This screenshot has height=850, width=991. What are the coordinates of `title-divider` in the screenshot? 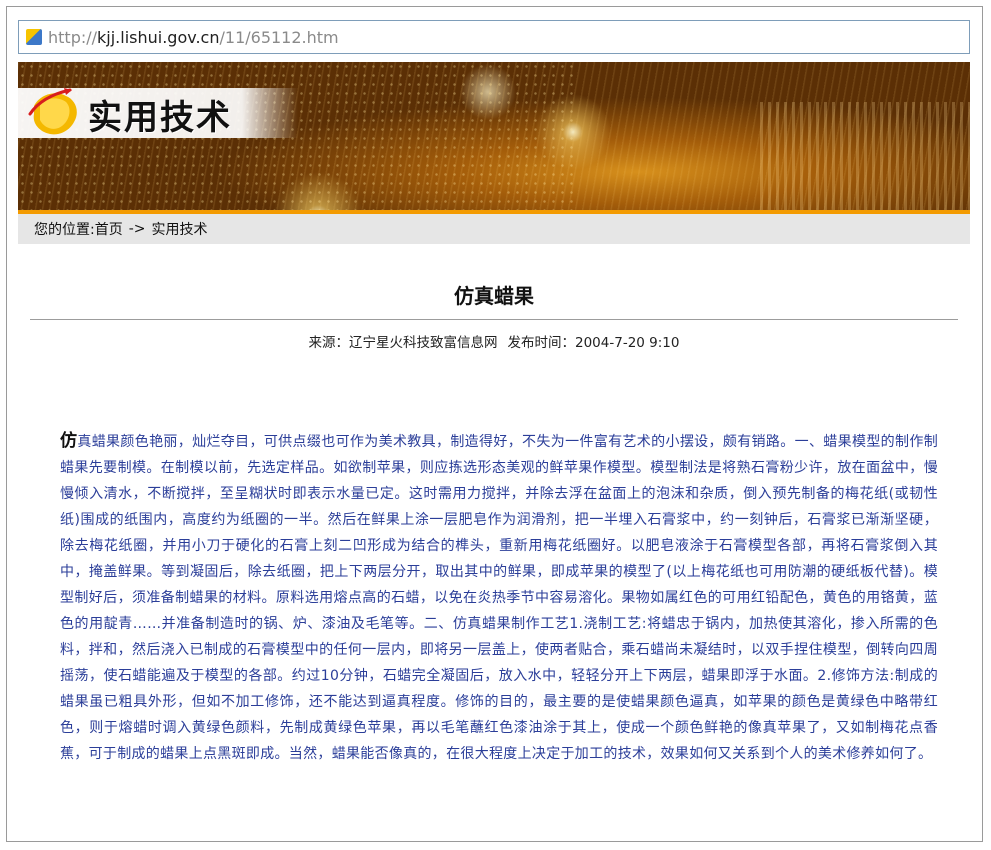 It's located at (494, 319).